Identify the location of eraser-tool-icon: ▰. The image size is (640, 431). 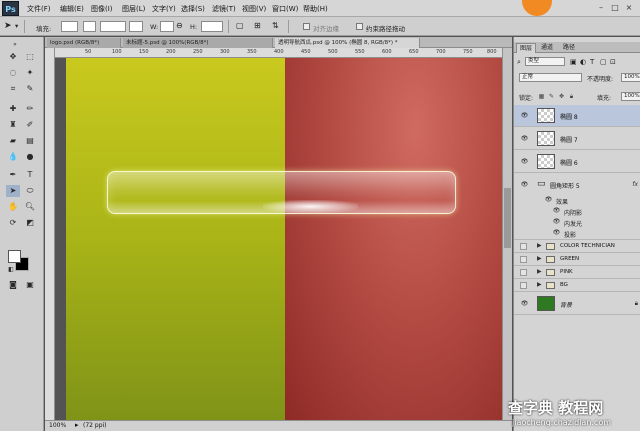
(13, 141).